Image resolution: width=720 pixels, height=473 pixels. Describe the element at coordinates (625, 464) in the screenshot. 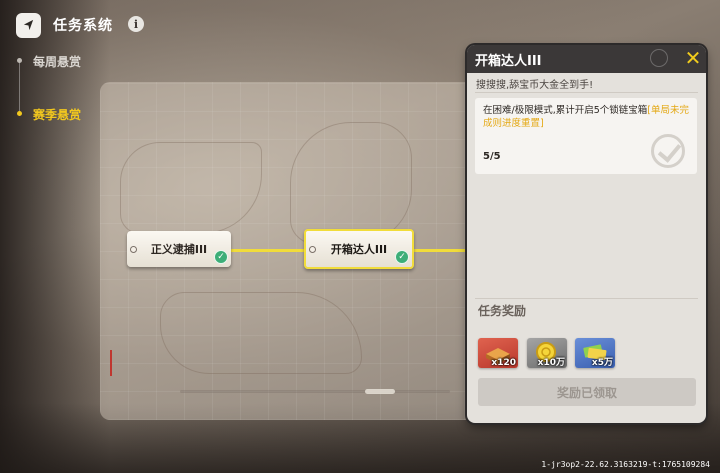

I see `build-id: 1-jr3op2-22.62.3163219-t:1765109284` at that location.